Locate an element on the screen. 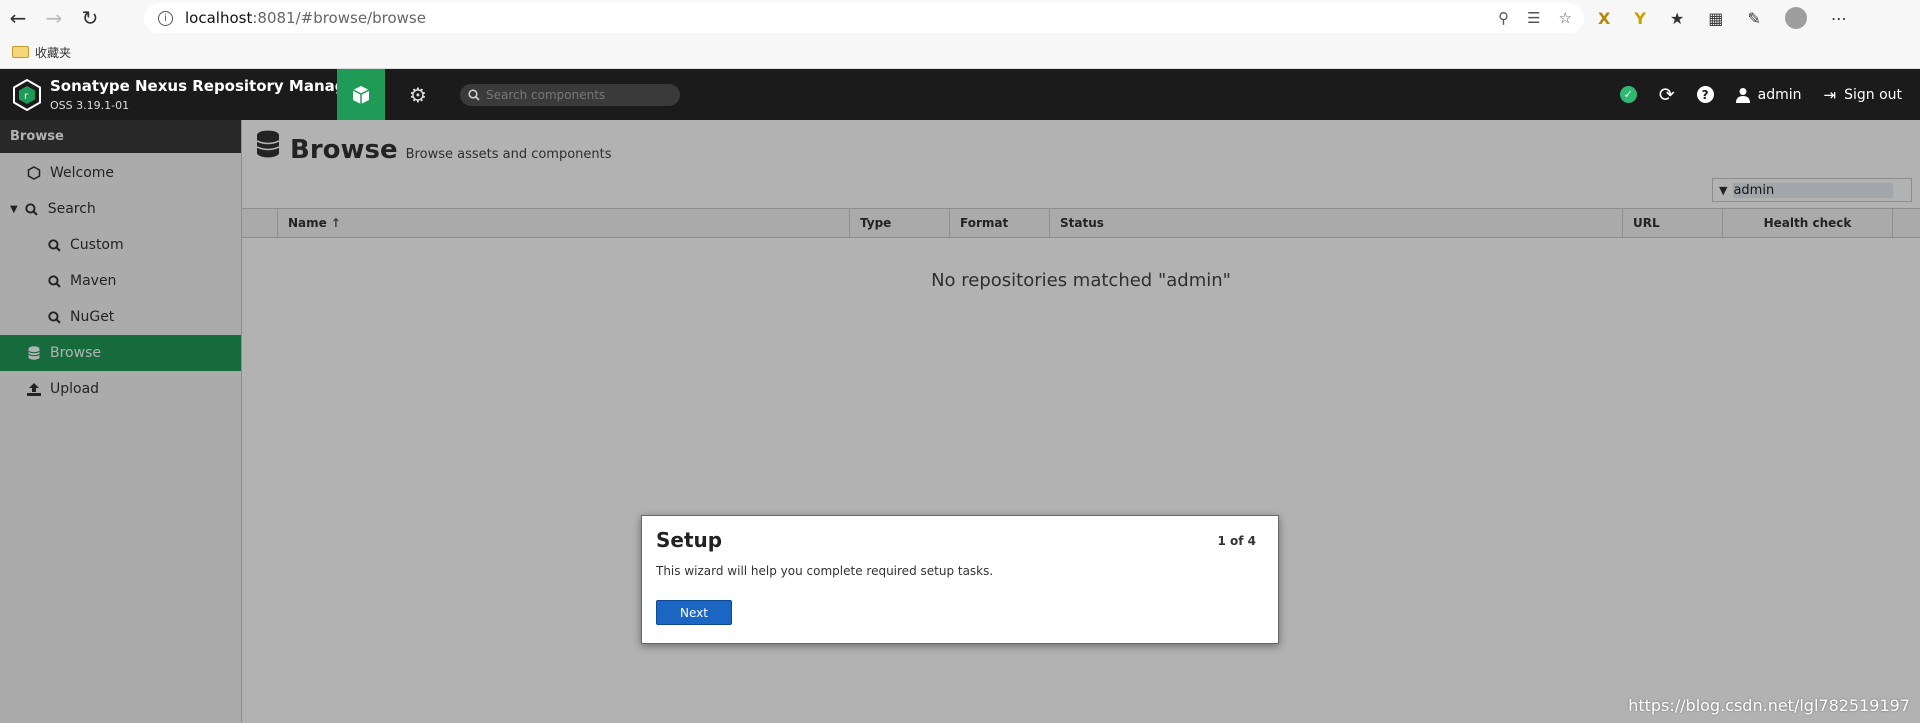 The width and height of the screenshot is (1920, 723). folder-icon is located at coordinates (20, 52).